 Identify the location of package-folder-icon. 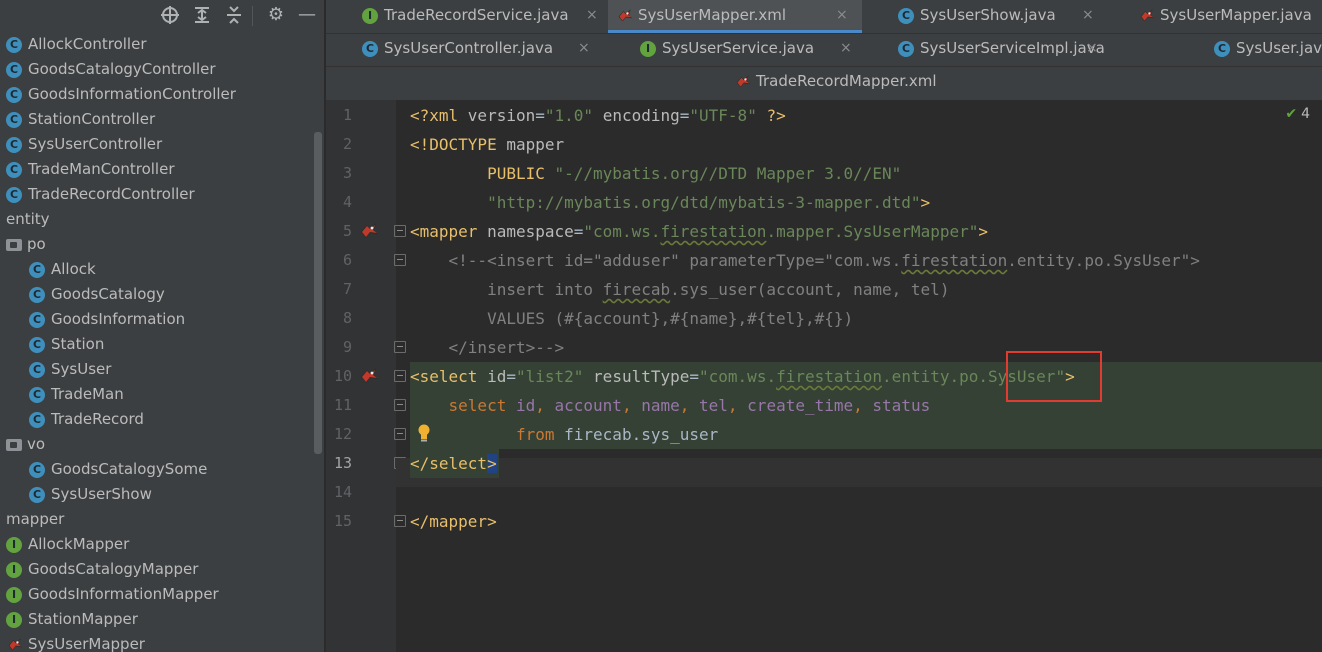
(14, 245).